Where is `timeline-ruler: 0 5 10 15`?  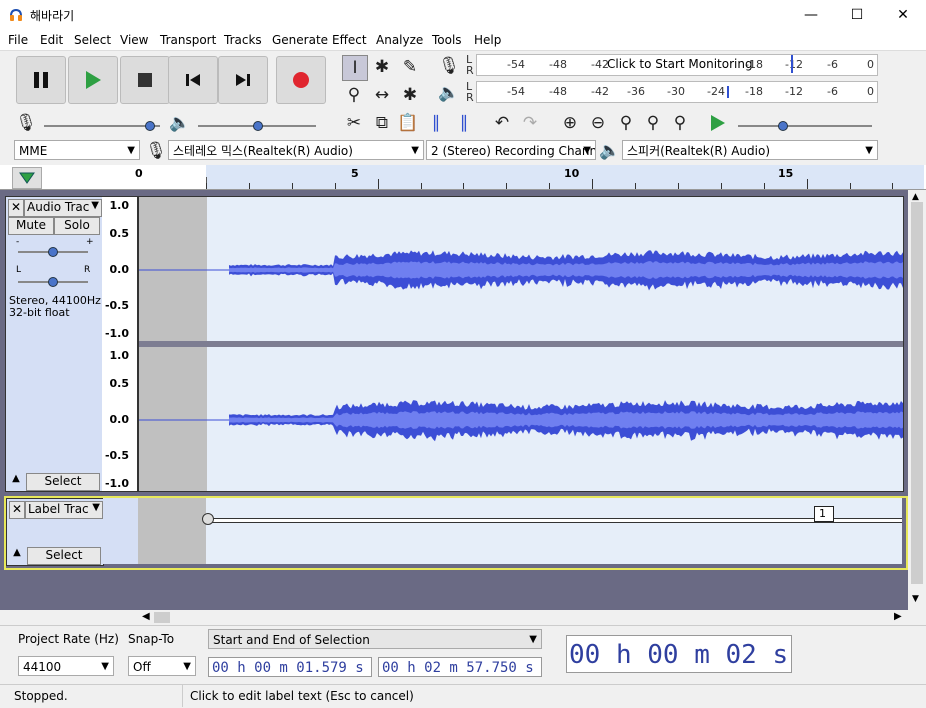 timeline-ruler: 0 5 10 15 is located at coordinates (463, 177).